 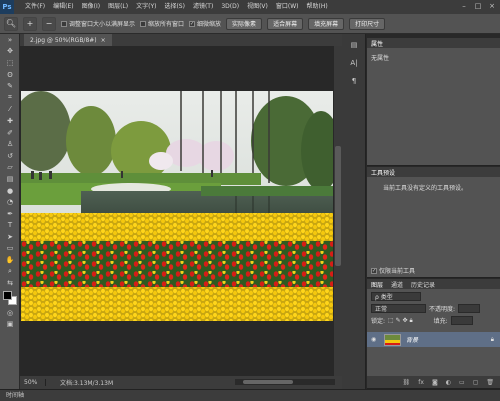 What do you see at coordinates (476, 382) in the screenshot?
I see `new-layer-icon: ▢` at bounding box center [476, 382].